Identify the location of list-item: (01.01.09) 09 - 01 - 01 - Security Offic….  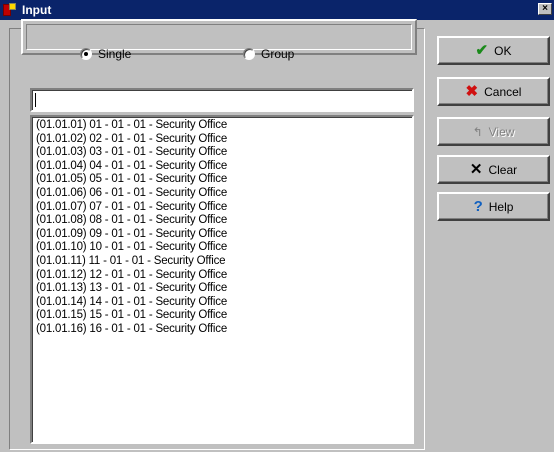
(222, 235).